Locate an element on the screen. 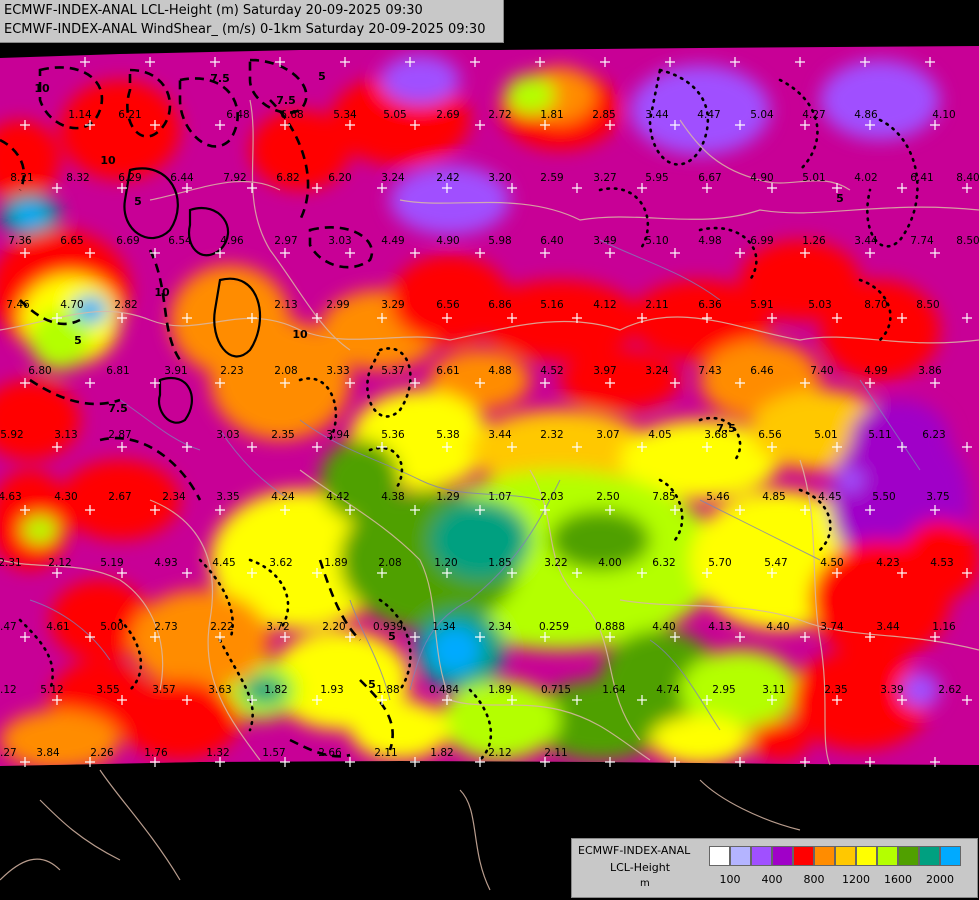 The width and height of the screenshot is (979, 900). station-value: 7.46 is located at coordinates (18, 305).